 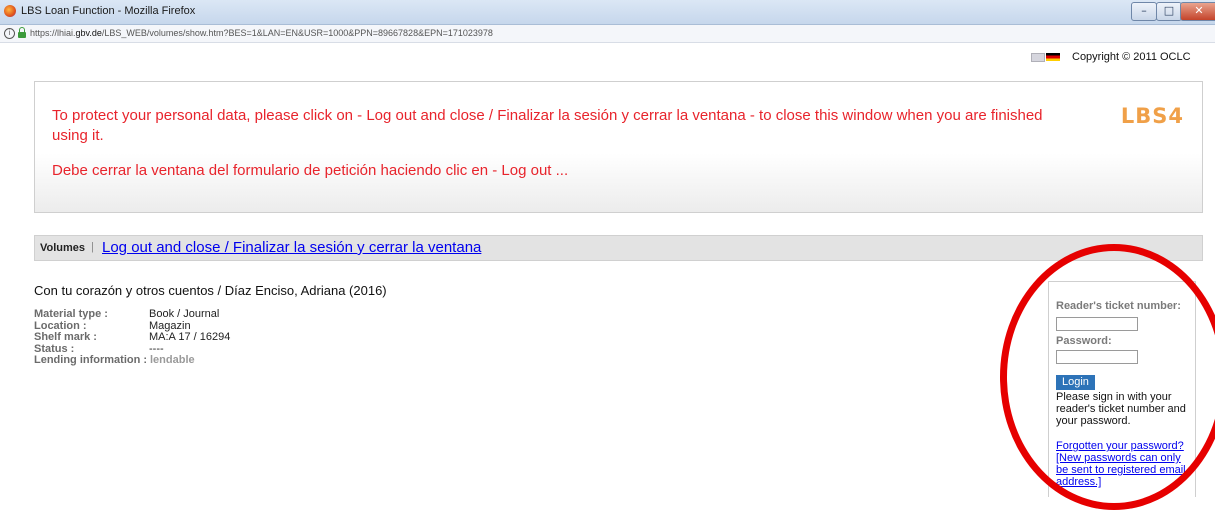 What do you see at coordinates (1144, 11) in the screenshot?
I see `minimize-button: –` at bounding box center [1144, 11].